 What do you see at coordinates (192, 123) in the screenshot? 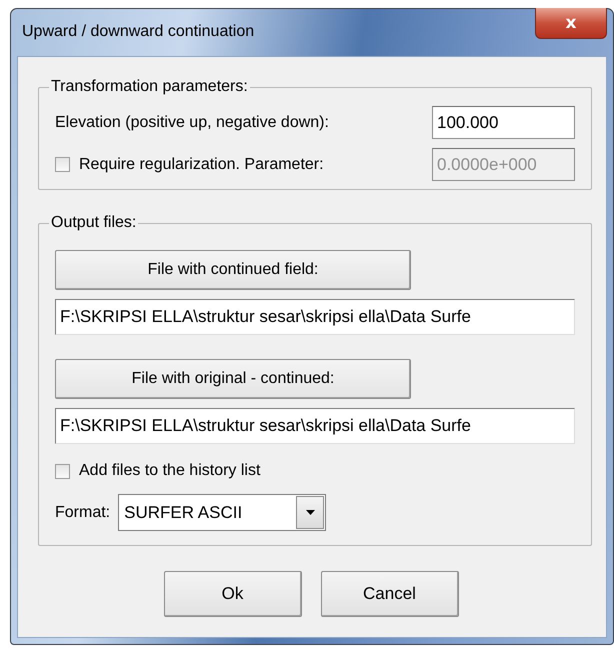
I see `elevation-label: Elevation (positive up, negative down):` at bounding box center [192, 123].